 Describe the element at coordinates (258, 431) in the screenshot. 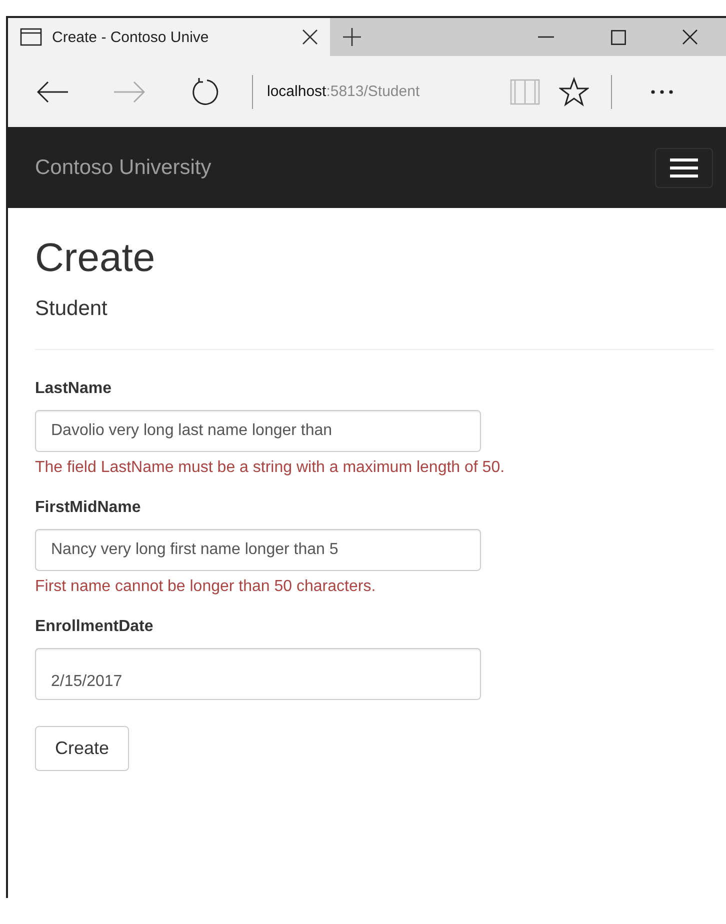

I see `input-field: Davolio very long last name longer than` at that location.